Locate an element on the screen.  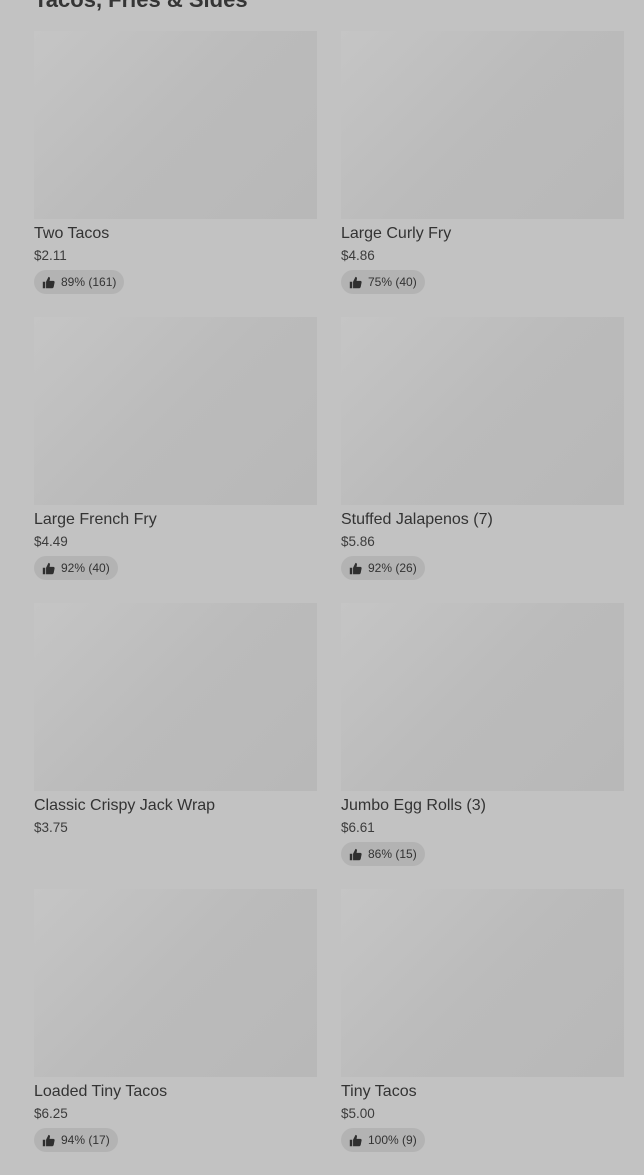
menu-item-card: Jumbo Egg Rolls (3) $6.61 86% (15) is located at coordinates (482, 746).